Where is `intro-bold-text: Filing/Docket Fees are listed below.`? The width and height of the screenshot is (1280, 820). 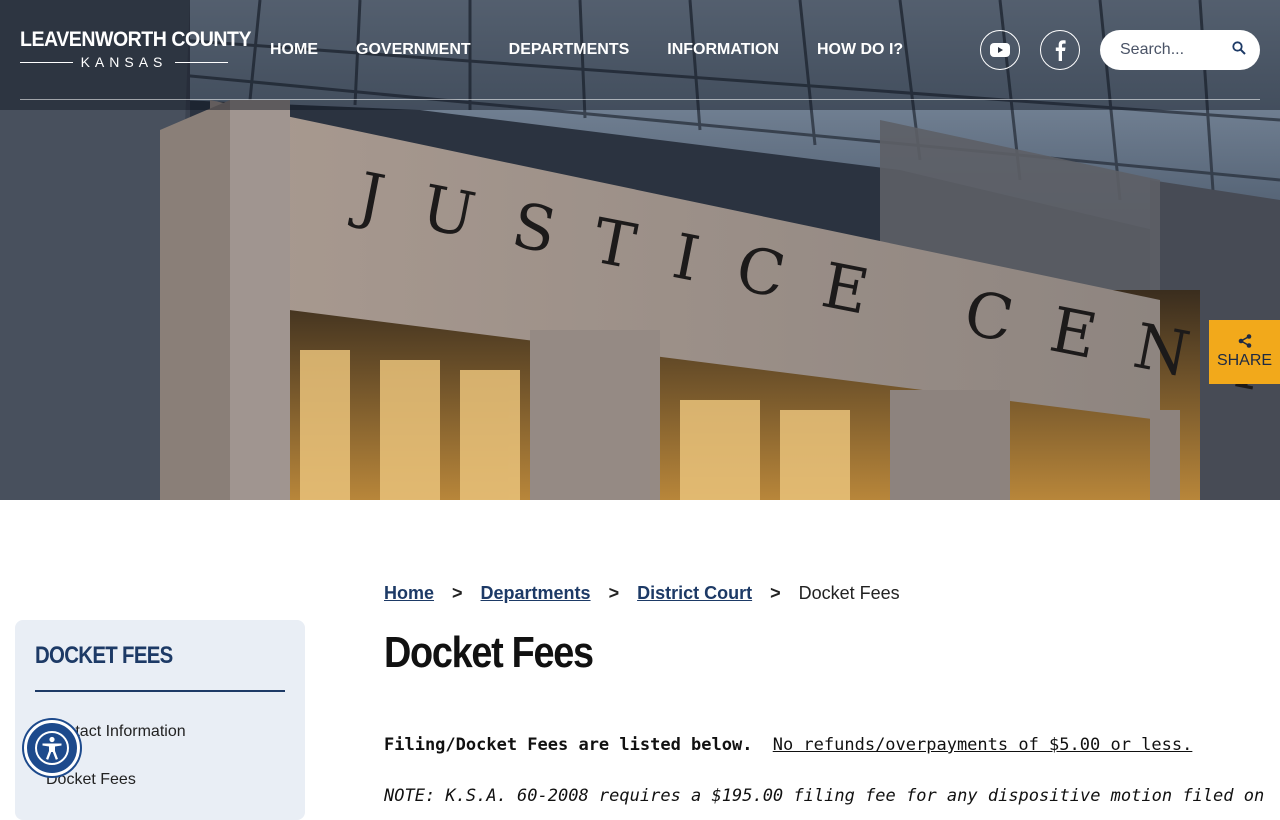
intro-bold-text: Filing/Docket Fees are listed below. is located at coordinates (568, 745).